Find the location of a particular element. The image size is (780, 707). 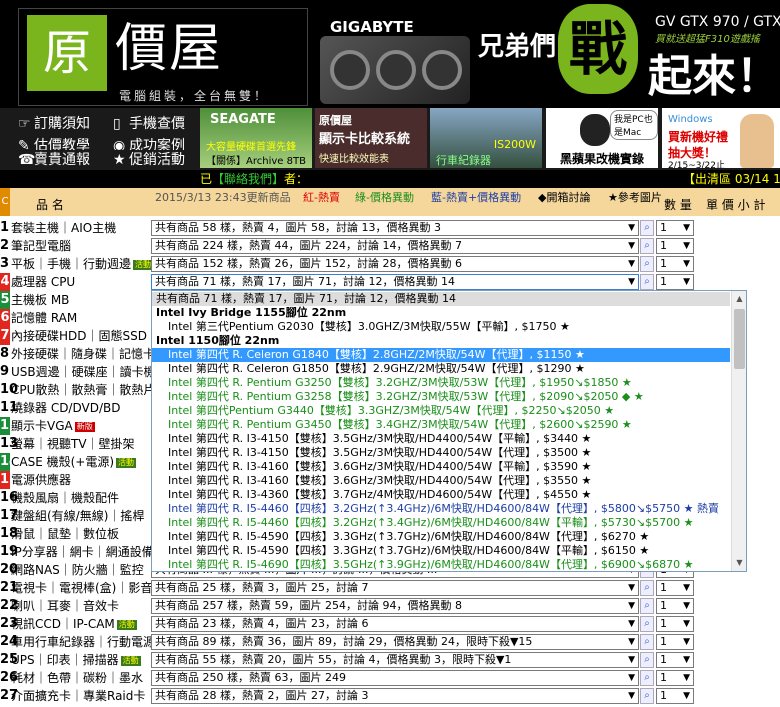

category-link: 處理器 CPU is located at coordinates (81, 282).